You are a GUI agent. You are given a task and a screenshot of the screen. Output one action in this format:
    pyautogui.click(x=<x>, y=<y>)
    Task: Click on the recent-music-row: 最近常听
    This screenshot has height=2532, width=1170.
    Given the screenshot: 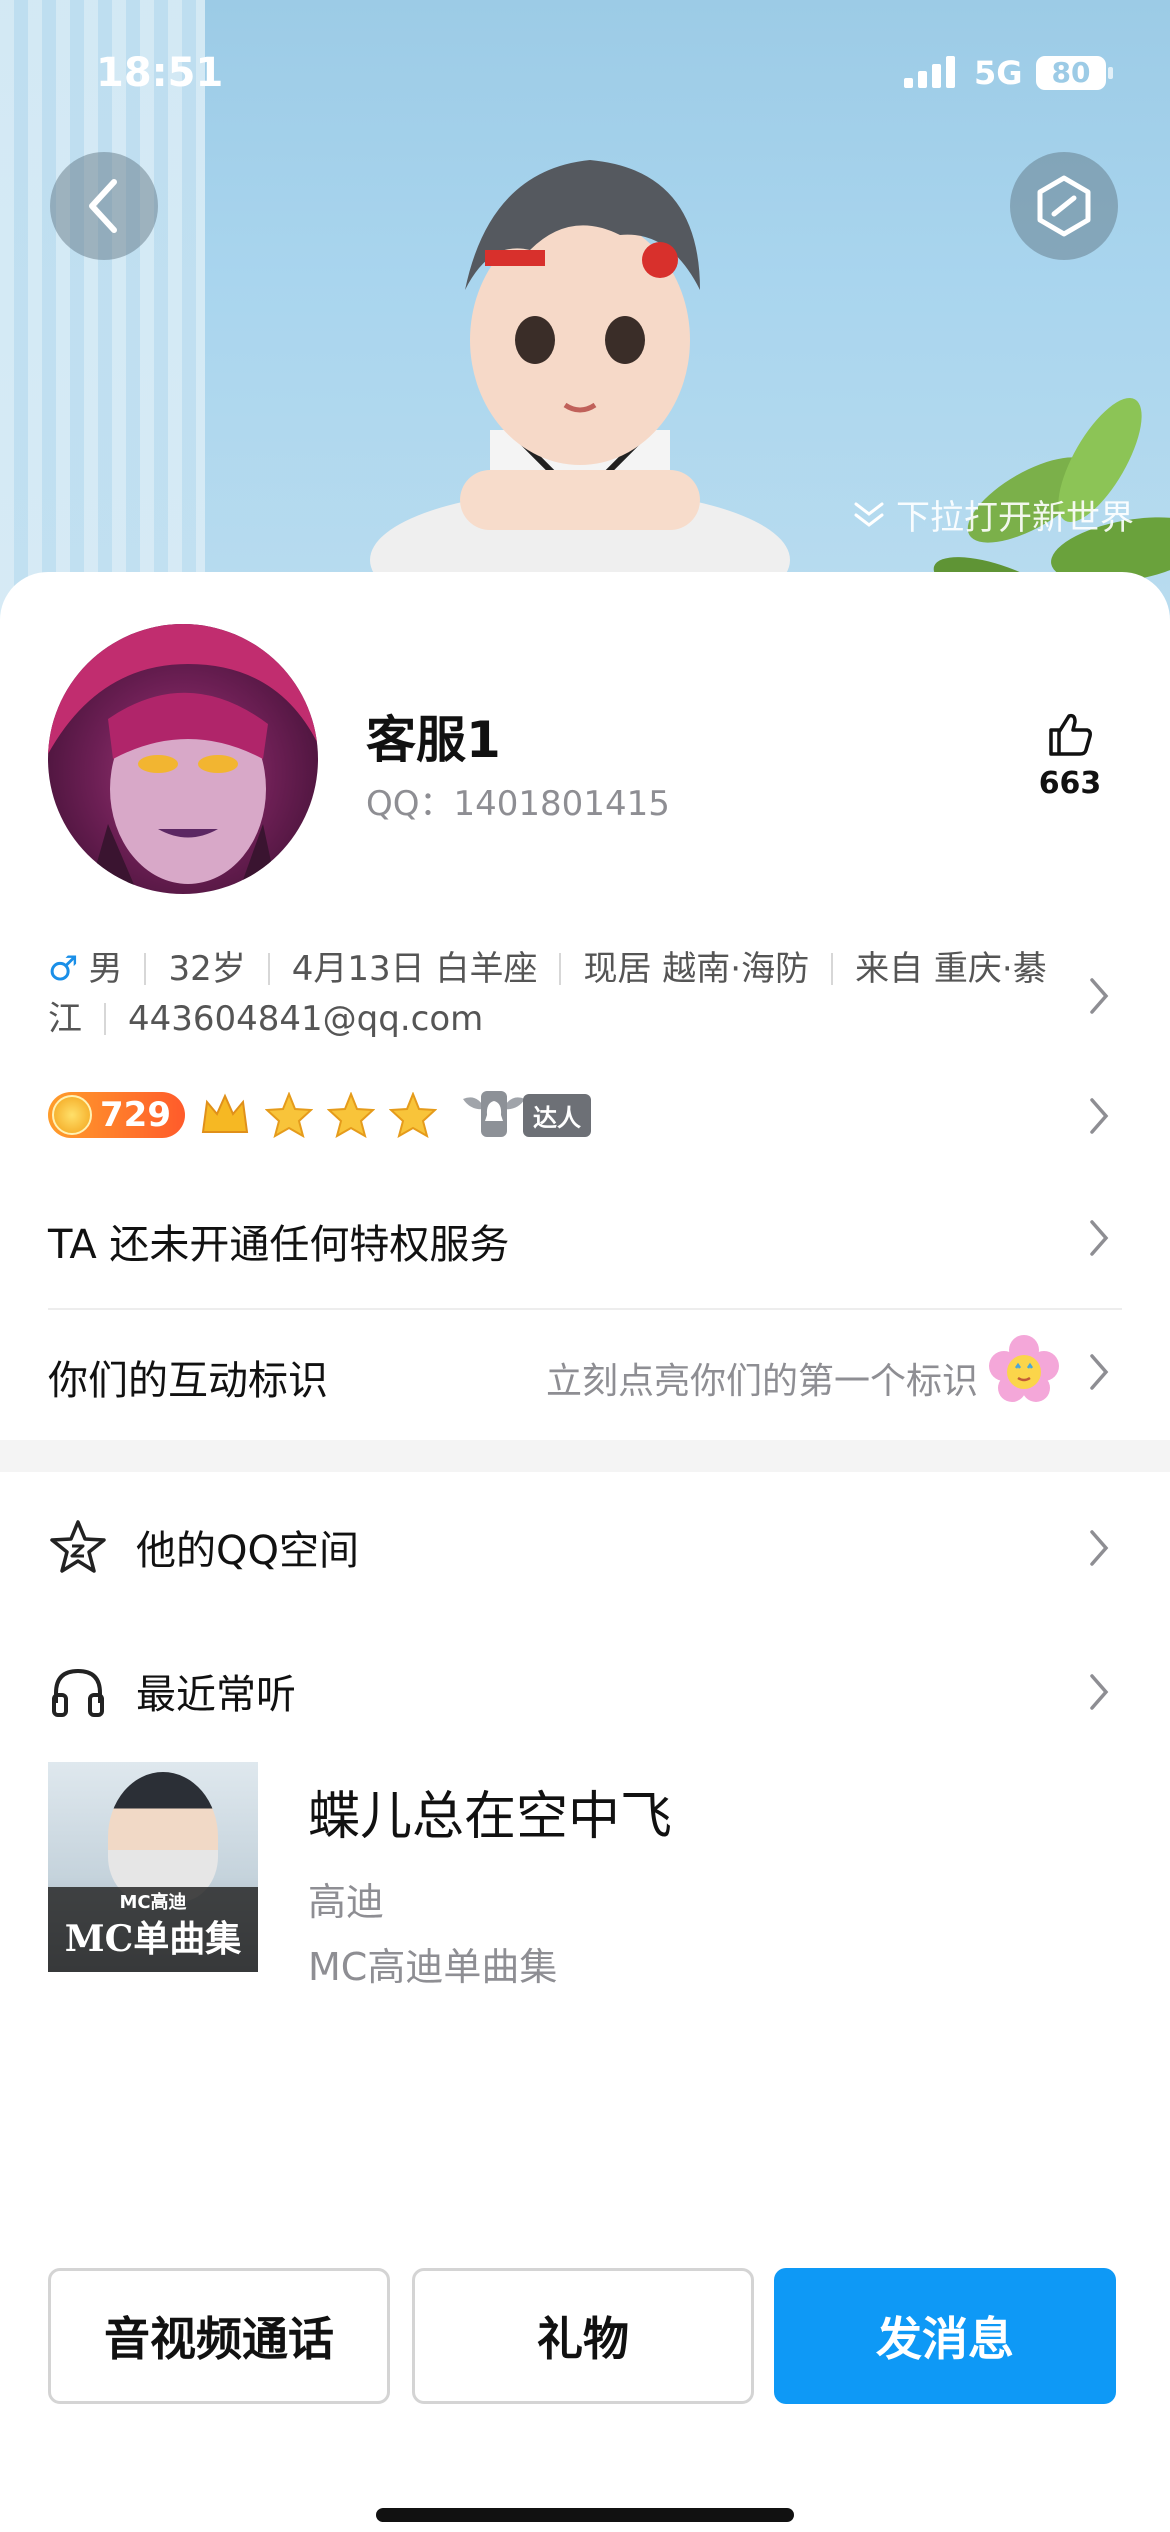 What is the action you would take?
    pyautogui.click(x=172, y=1691)
    